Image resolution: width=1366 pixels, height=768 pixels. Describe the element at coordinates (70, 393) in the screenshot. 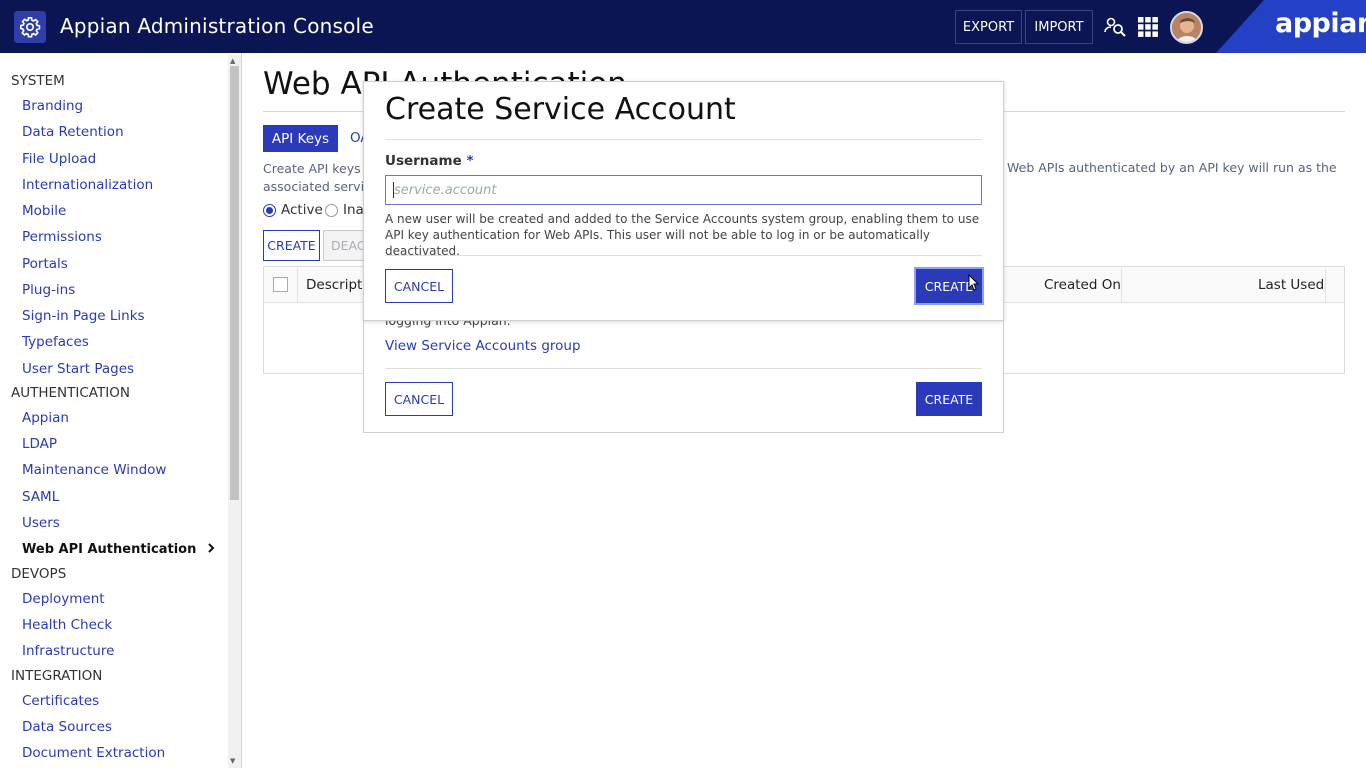

I see `sidebar-section-authentication: AUTHENTICATION` at that location.